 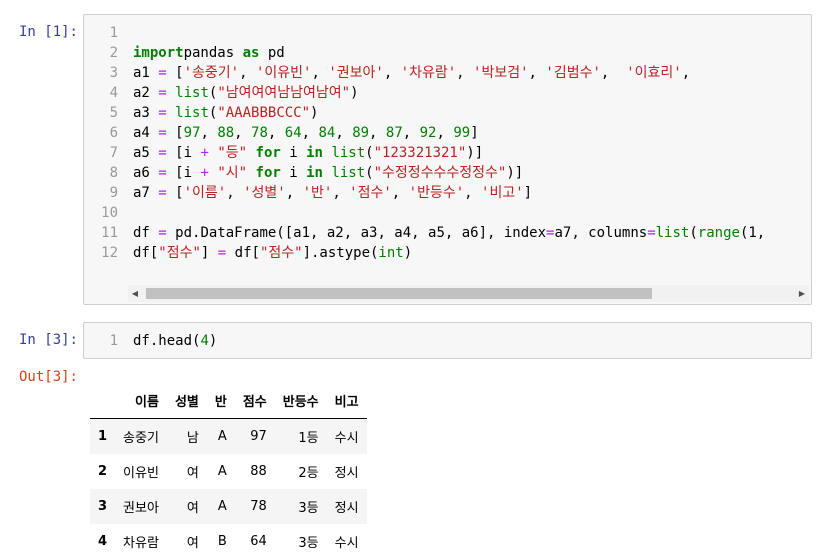 What do you see at coordinates (246, 93) in the screenshot?
I see `code-text: a2 = list("남여여여남남여남여")` at bounding box center [246, 93].